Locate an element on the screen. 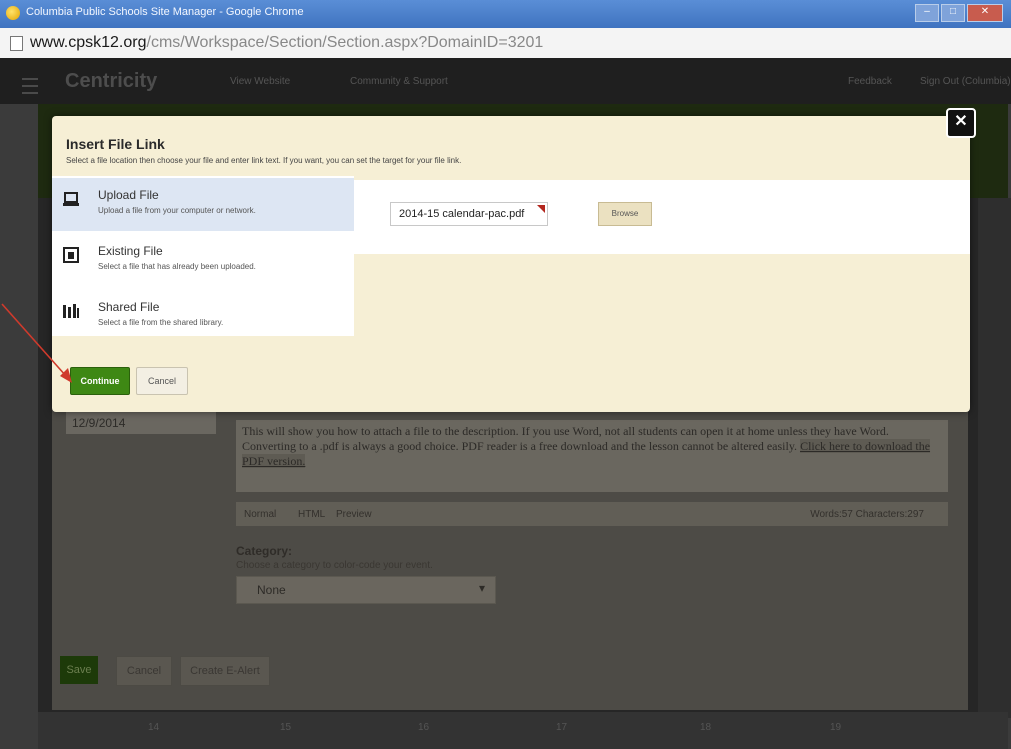 Image resolution: width=1011 pixels, height=749 pixels. save-button: Save is located at coordinates (79, 670).